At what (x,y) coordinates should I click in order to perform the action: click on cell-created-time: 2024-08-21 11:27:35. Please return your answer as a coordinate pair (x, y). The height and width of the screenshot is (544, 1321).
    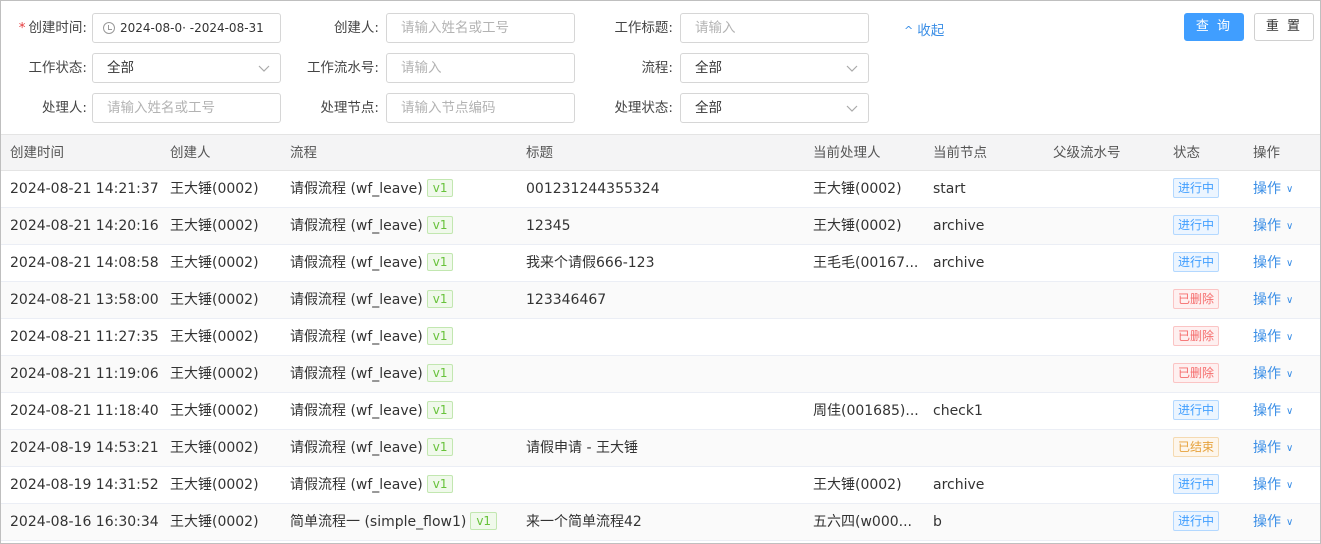
    Looking at the image, I should click on (84, 337).